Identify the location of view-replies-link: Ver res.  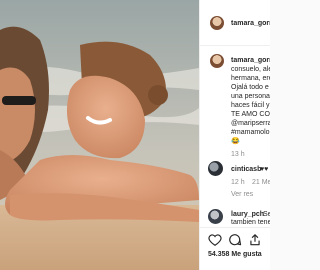
(242, 194).